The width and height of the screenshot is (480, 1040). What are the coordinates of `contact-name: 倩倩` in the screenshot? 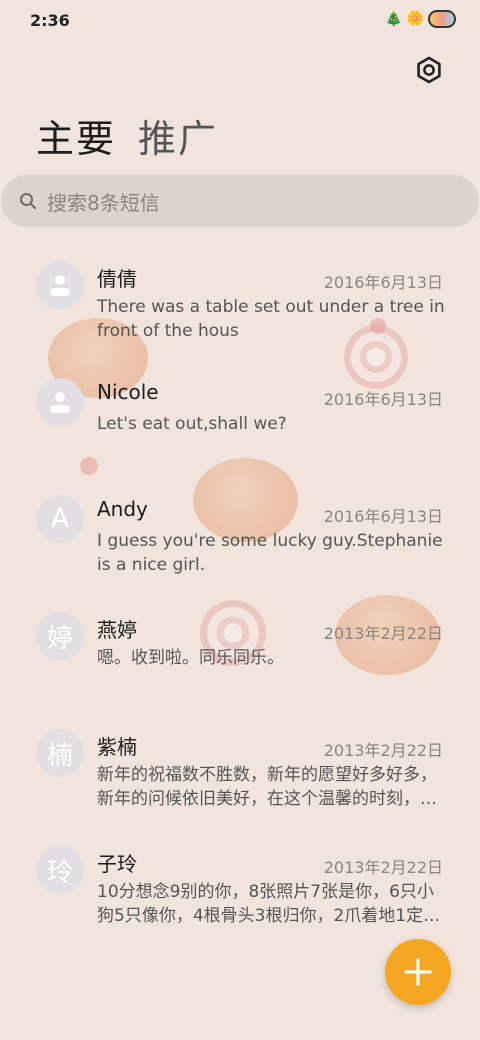 It's located at (117, 279).